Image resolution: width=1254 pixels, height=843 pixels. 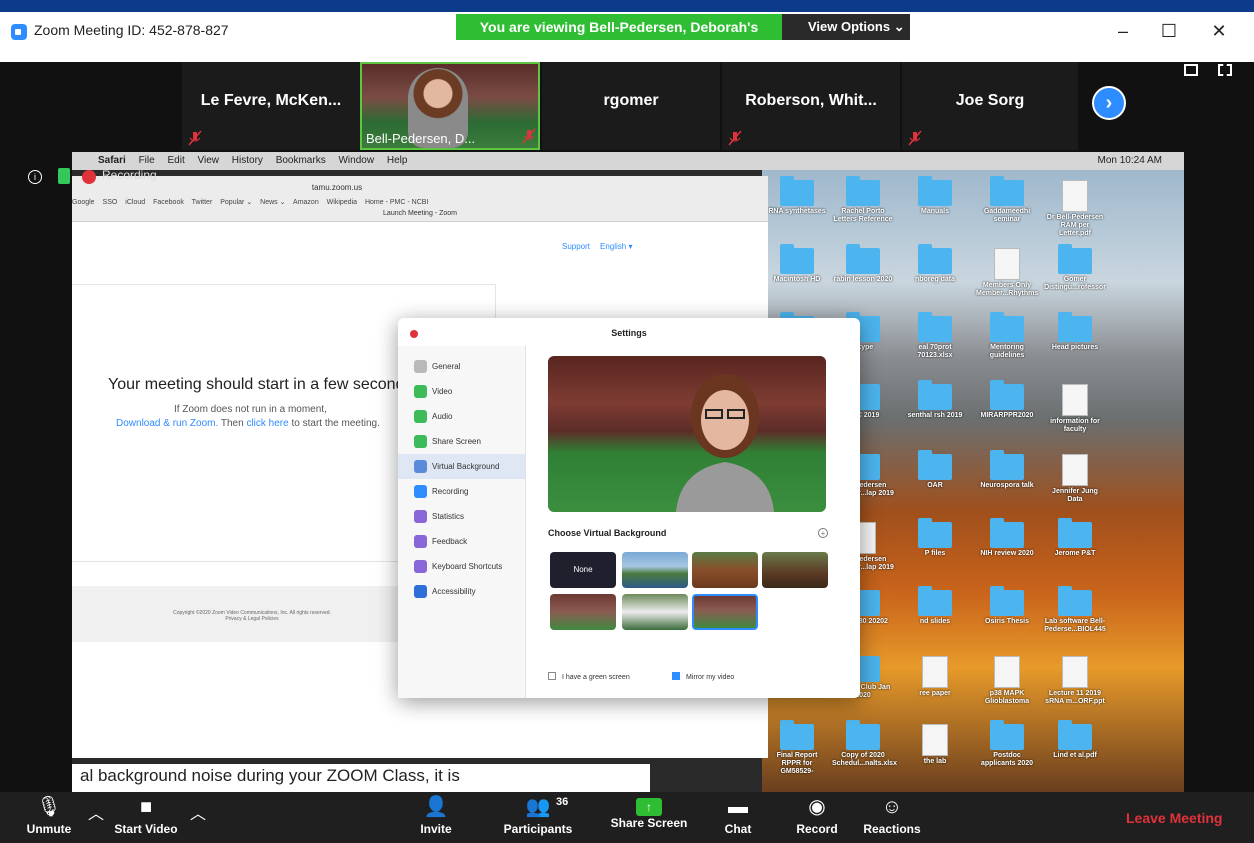 I want to click on bookmark: iCloud, so click(x=135, y=202).